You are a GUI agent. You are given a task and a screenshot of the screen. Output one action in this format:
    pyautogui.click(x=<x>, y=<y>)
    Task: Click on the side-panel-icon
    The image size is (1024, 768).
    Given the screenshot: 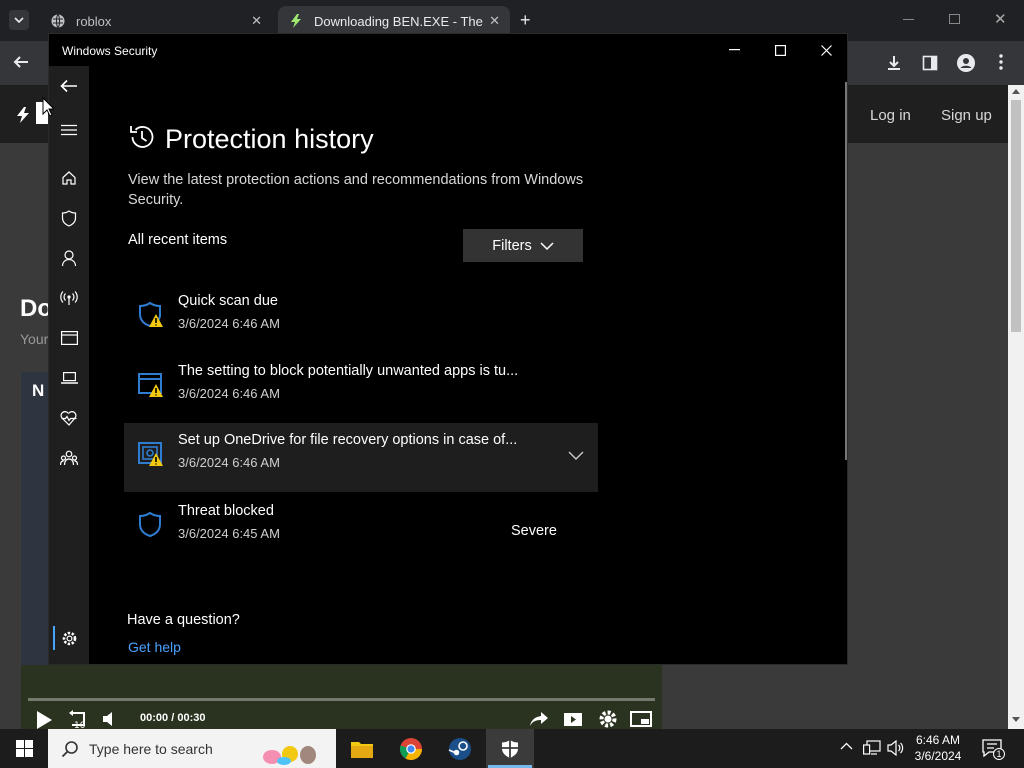 What is the action you would take?
    pyautogui.click(x=930, y=63)
    